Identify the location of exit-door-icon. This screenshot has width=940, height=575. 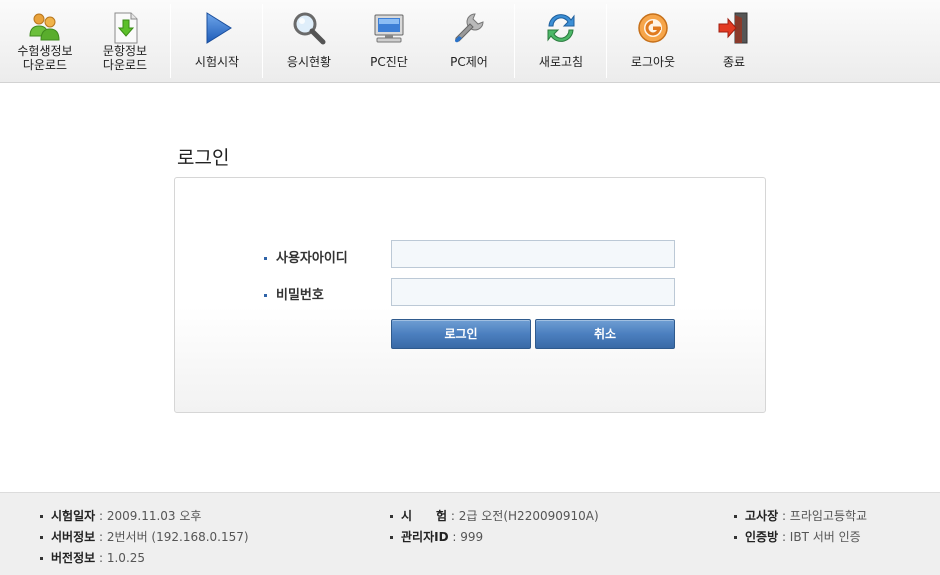
(733, 28).